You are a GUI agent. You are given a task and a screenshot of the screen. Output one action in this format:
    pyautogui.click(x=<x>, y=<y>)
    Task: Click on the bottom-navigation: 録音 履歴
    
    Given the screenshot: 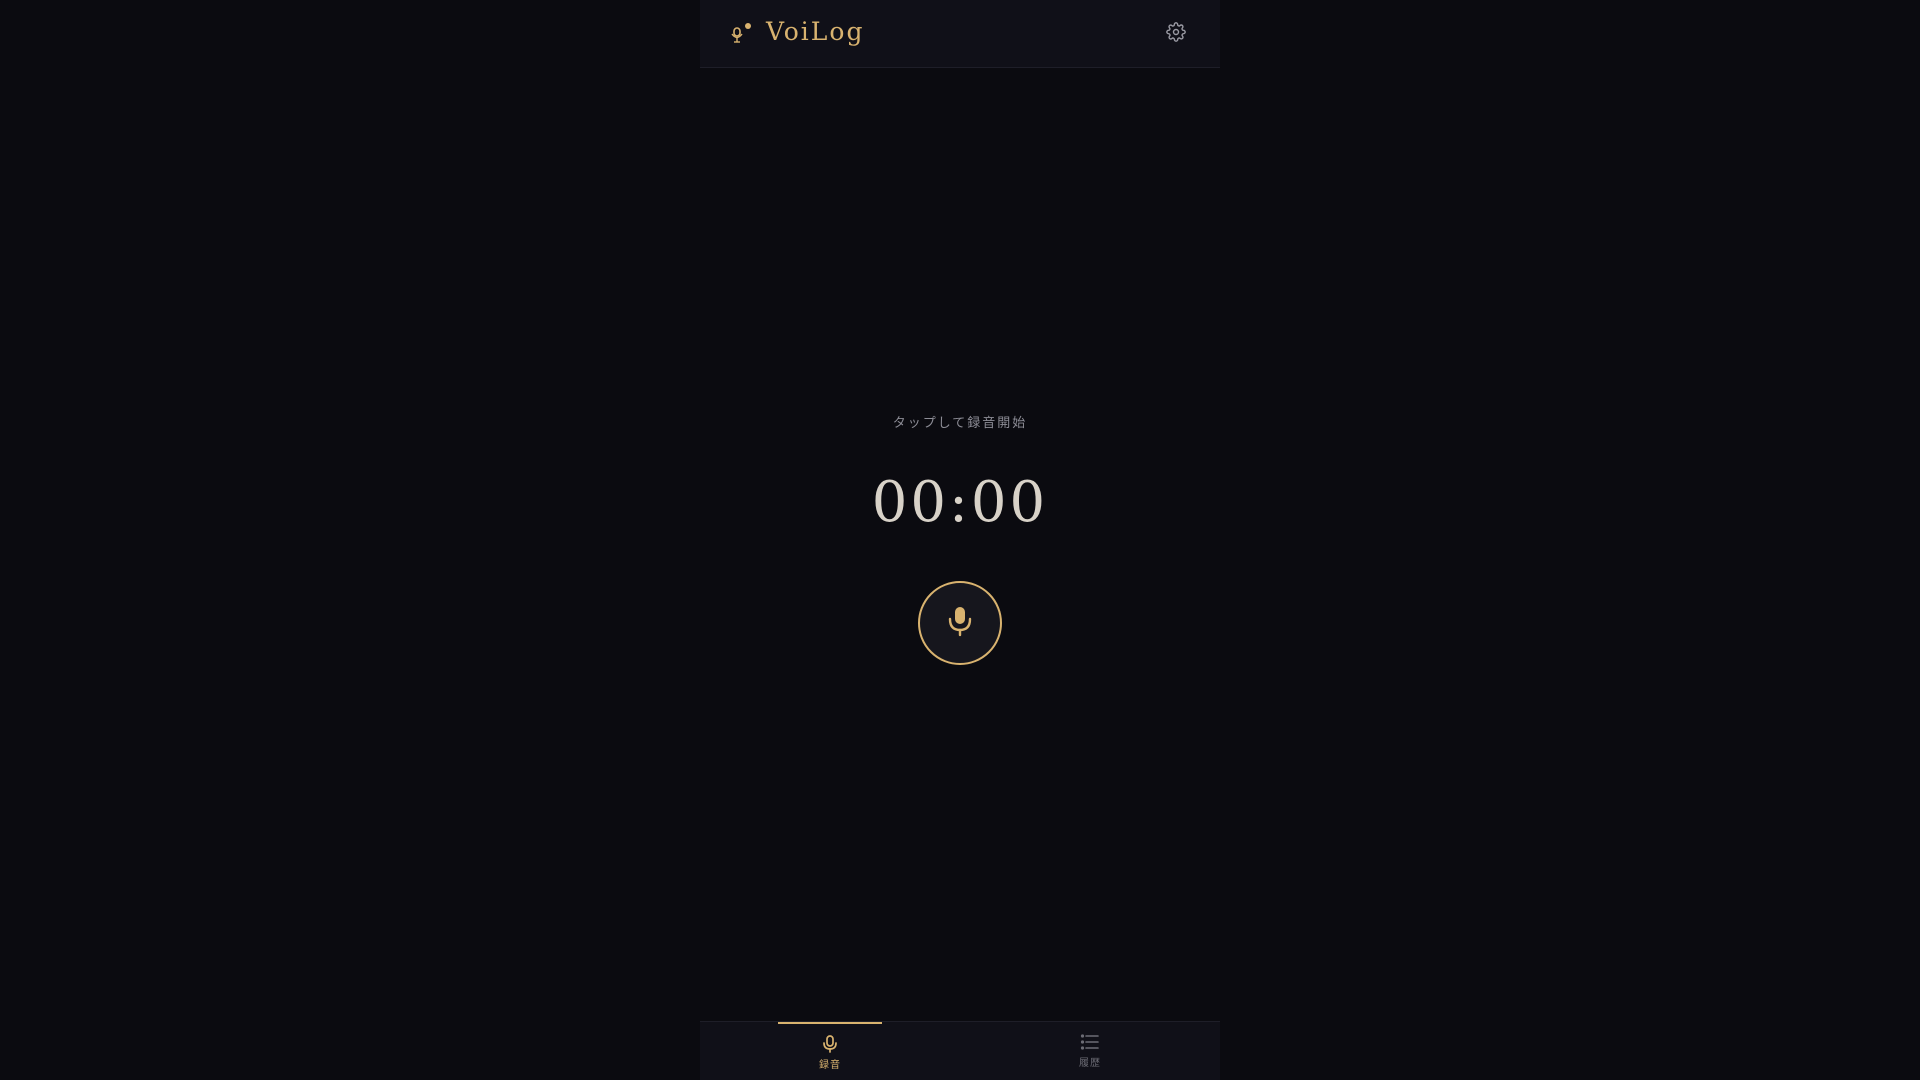 What is the action you would take?
    pyautogui.click(x=960, y=1050)
    